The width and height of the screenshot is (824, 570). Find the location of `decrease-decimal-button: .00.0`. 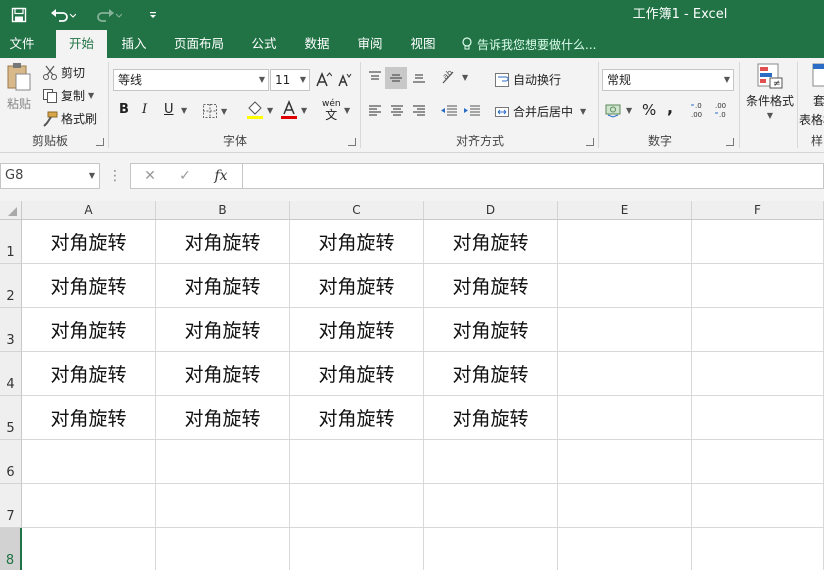

decrease-decimal-button: .00.0 is located at coordinates (723, 110).